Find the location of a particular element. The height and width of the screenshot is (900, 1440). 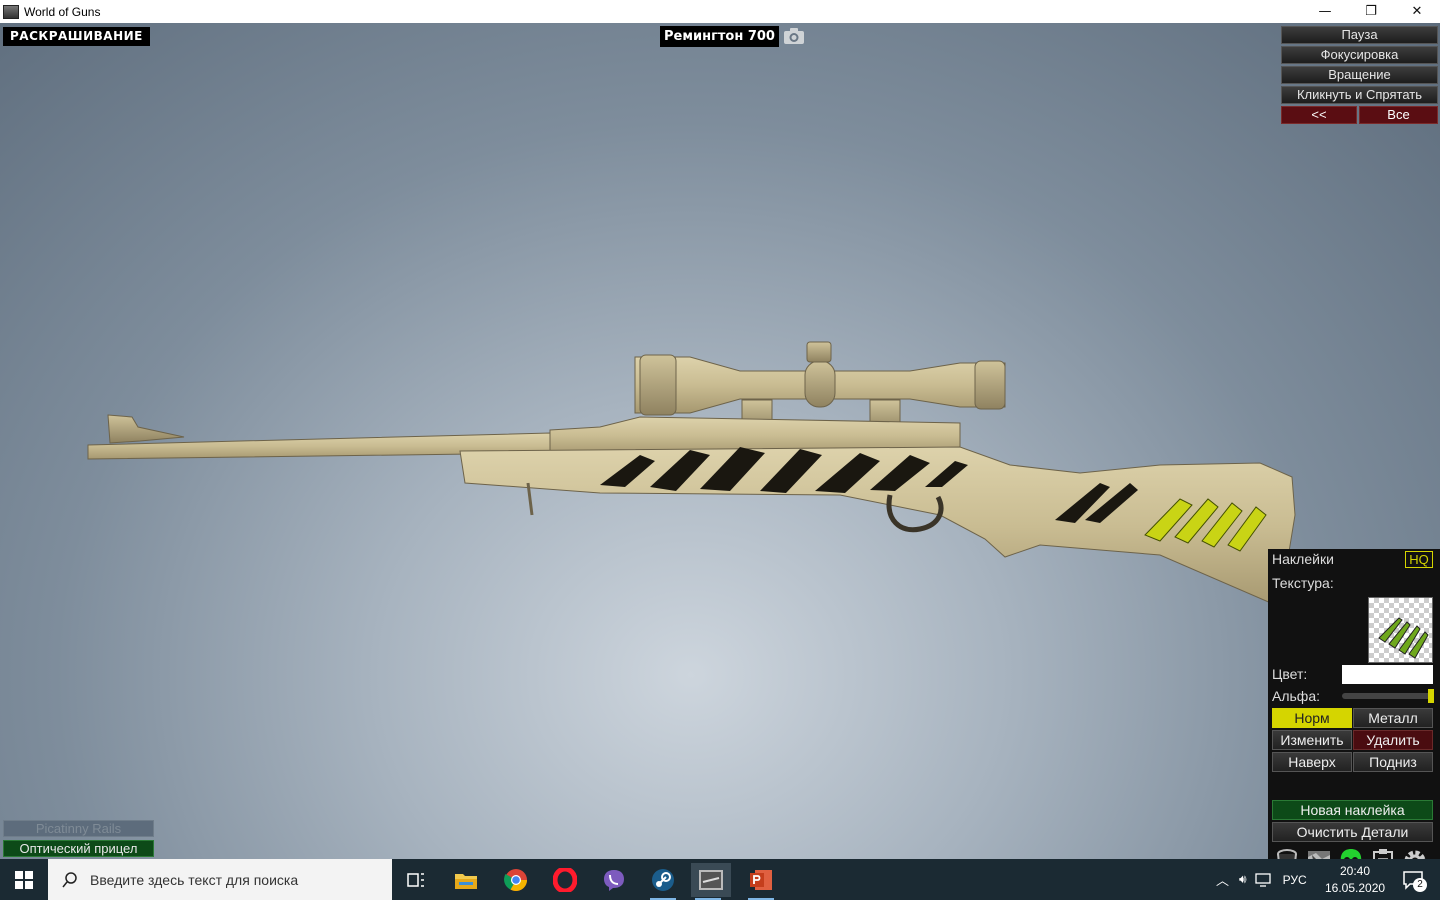

part-picatinny-rails: Picatinny Rails is located at coordinates (78, 828).